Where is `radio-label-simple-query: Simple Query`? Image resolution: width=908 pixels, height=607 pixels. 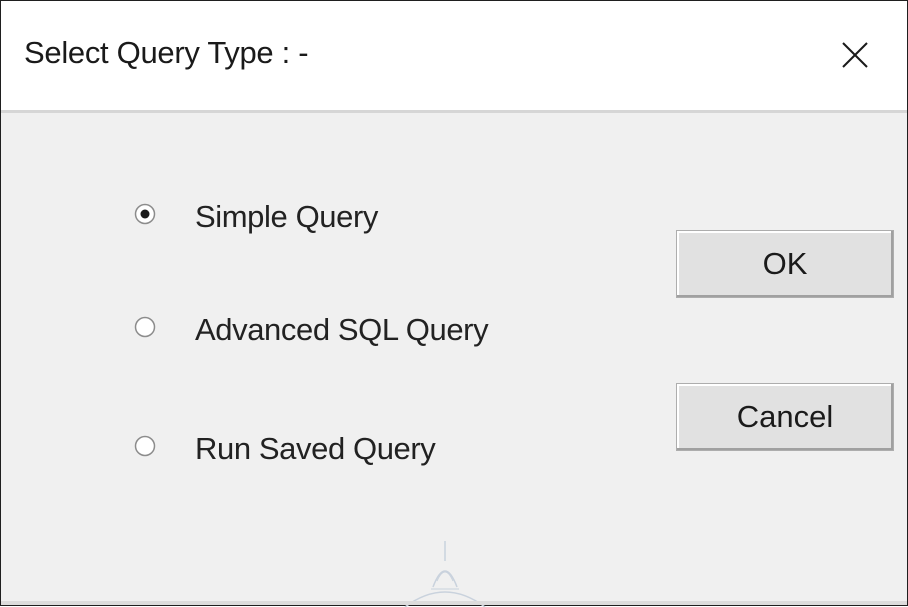 radio-label-simple-query: Simple Query is located at coordinates (286, 216).